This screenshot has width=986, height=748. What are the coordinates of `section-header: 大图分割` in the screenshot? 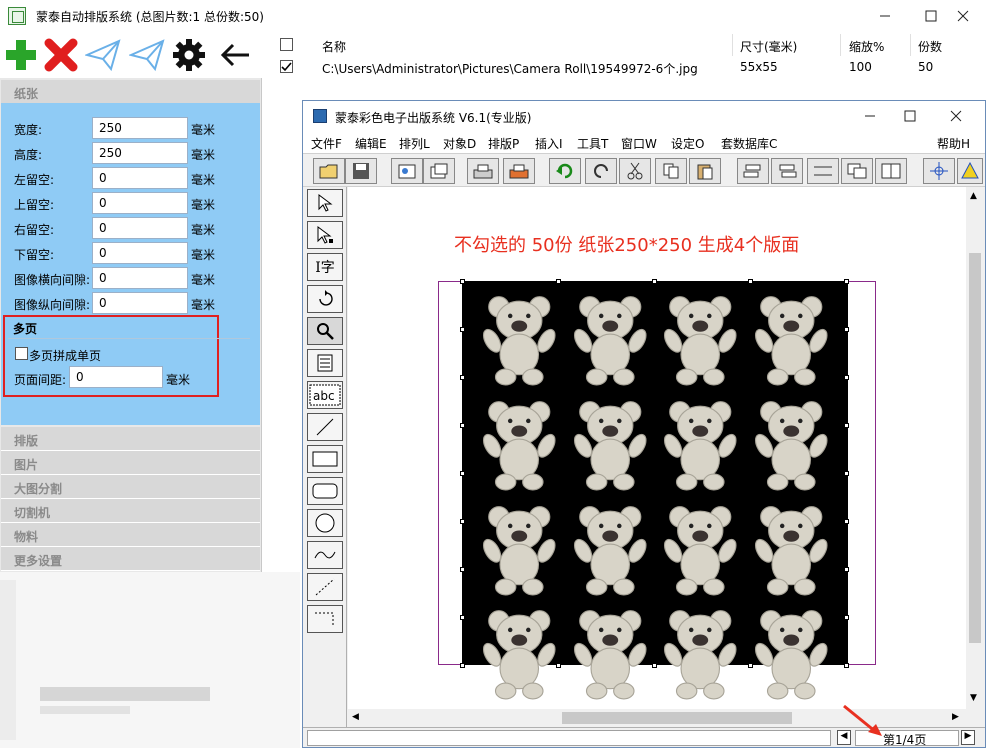 It's located at (130, 487).